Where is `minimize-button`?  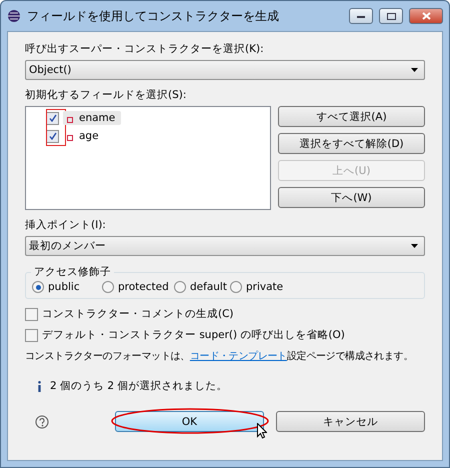
minimize-button is located at coordinates (361, 16).